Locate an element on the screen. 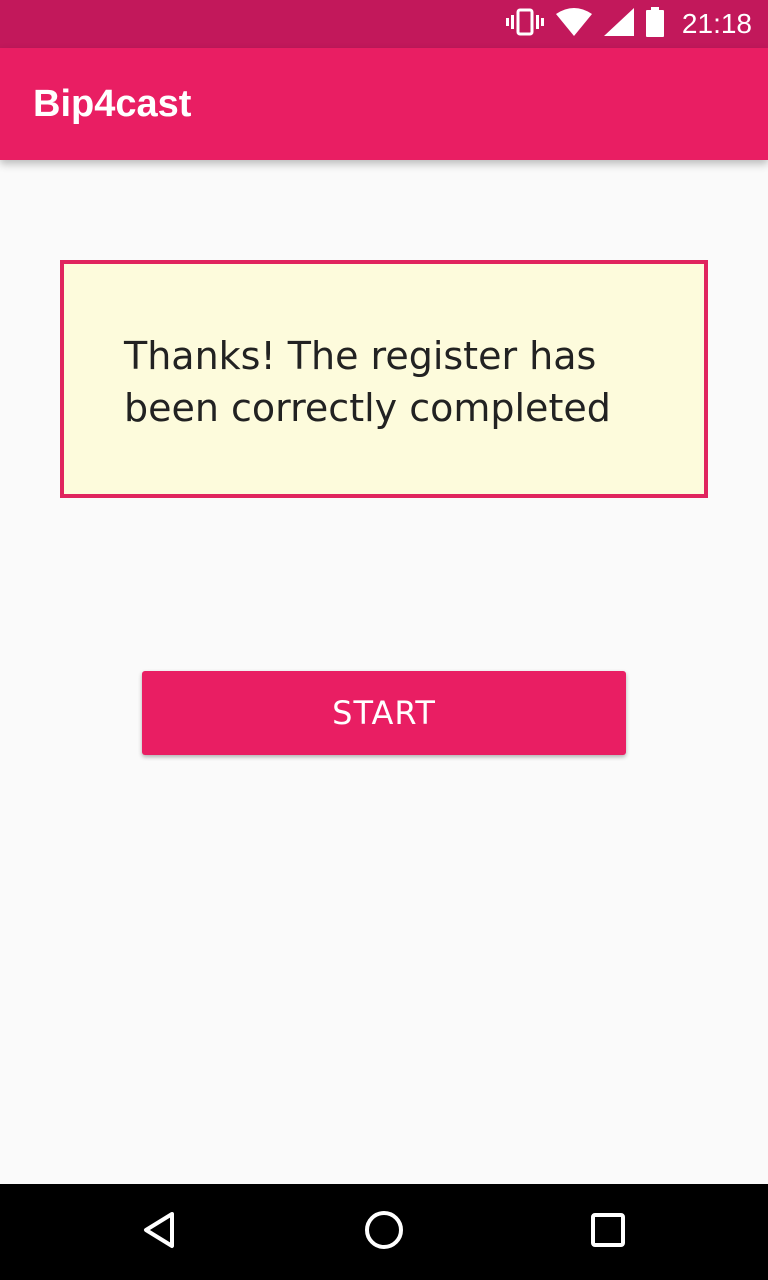 Image resolution: width=768 pixels, height=1280 pixels. recents-icon is located at coordinates (608, 1232).